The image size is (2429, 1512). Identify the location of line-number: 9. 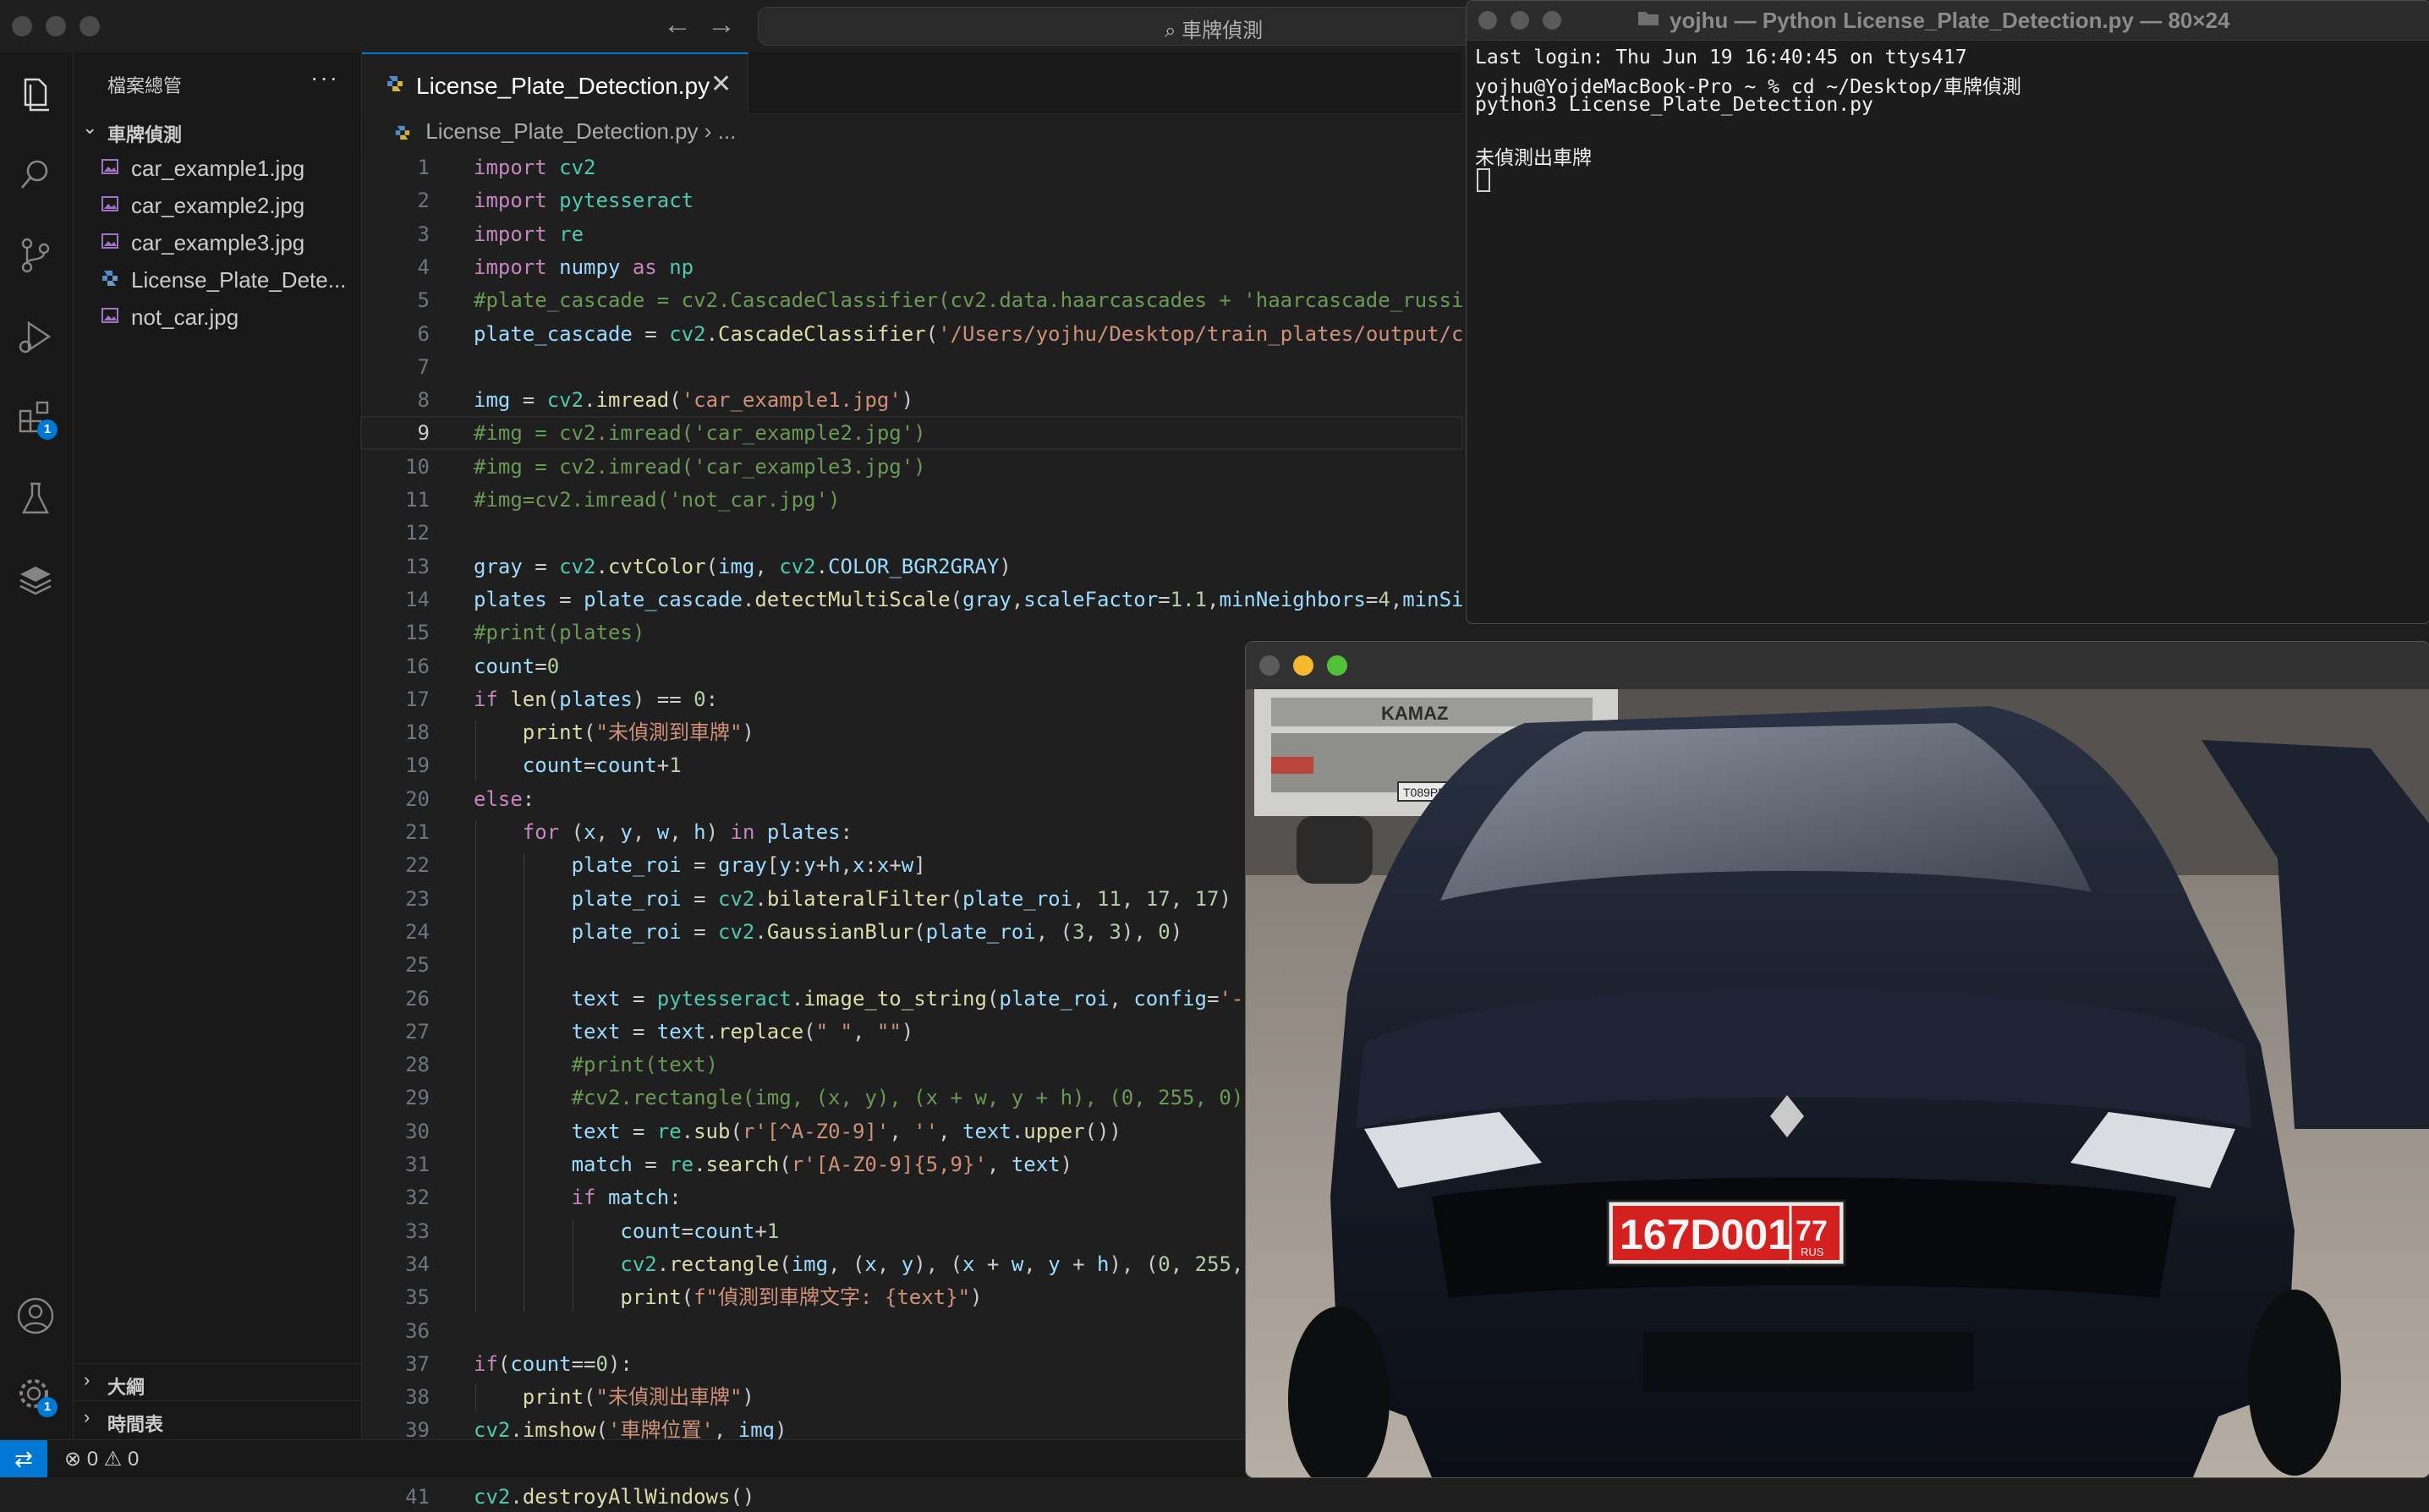
(423, 433).